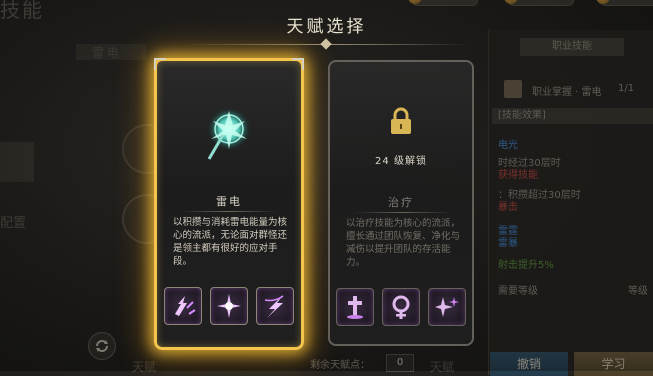 The image size is (653, 376). I want to click on title-divider-right, so click(400, 44).